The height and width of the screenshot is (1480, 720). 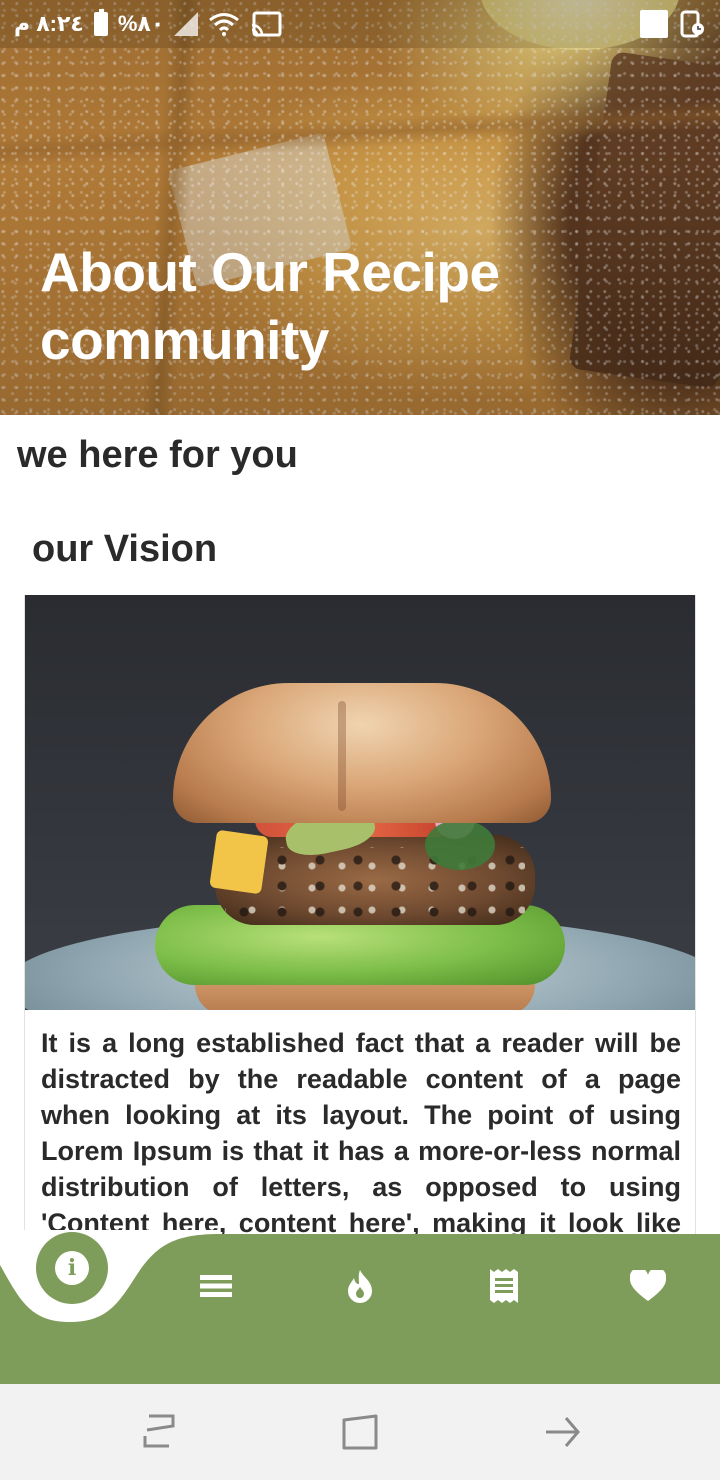 I want to click on menu-list-icon, so click(x=216, y=1286).